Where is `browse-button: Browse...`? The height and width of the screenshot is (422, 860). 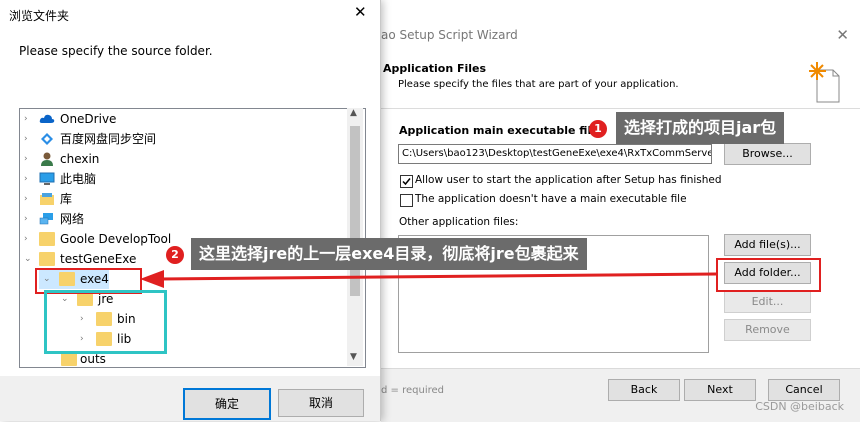
browse-button: Browse... is located at coordinates (767, 154).